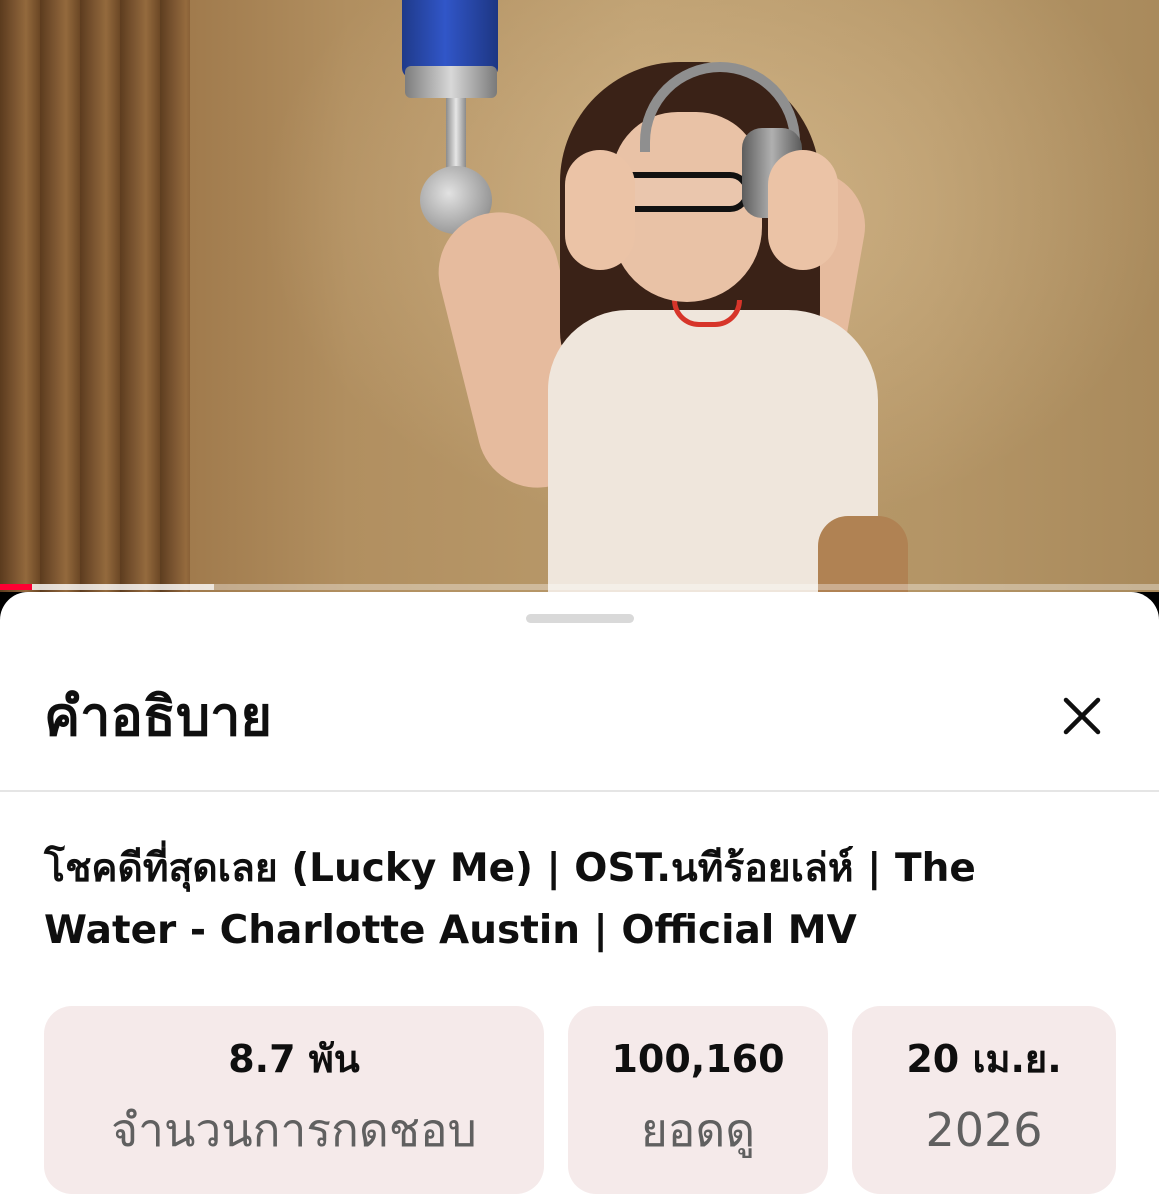 The image size is (1159, 1200). What do you see at coordinates (95, 296) in the screenshot?
I see `curtain-background` at bounding box center [95, 296].